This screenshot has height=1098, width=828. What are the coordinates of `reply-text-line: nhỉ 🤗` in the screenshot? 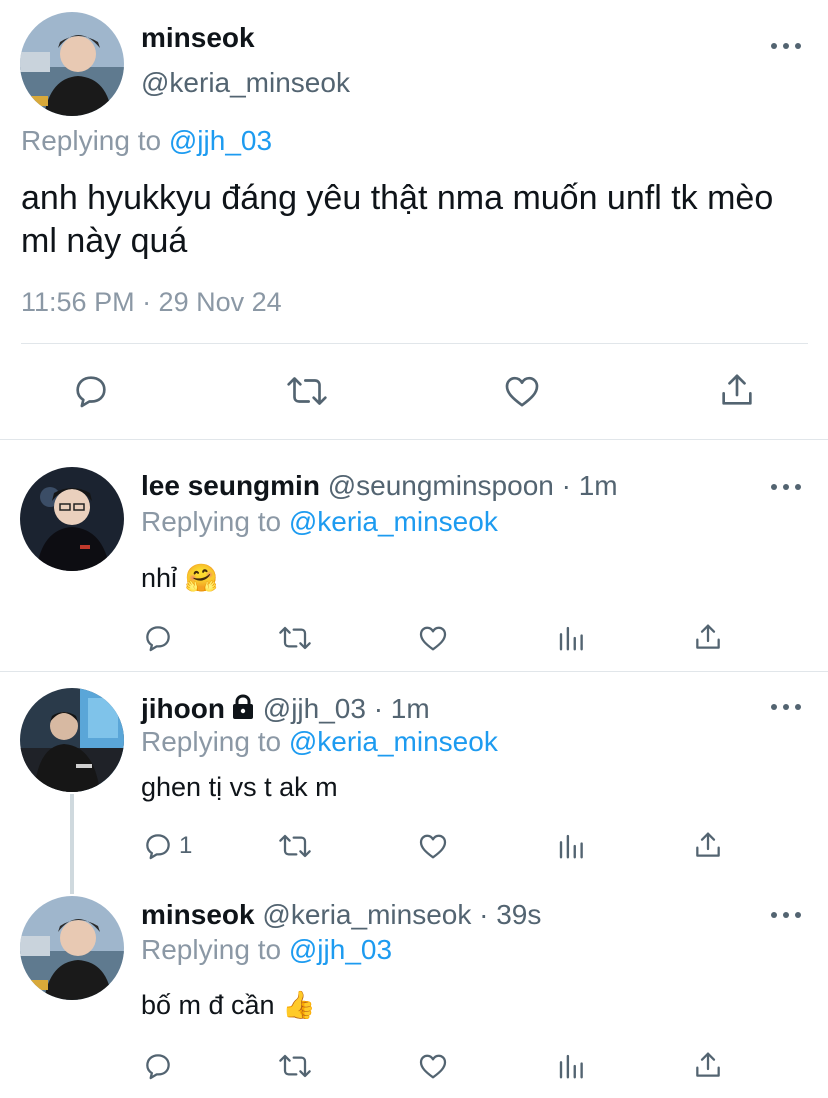 It's located at (179, 578).